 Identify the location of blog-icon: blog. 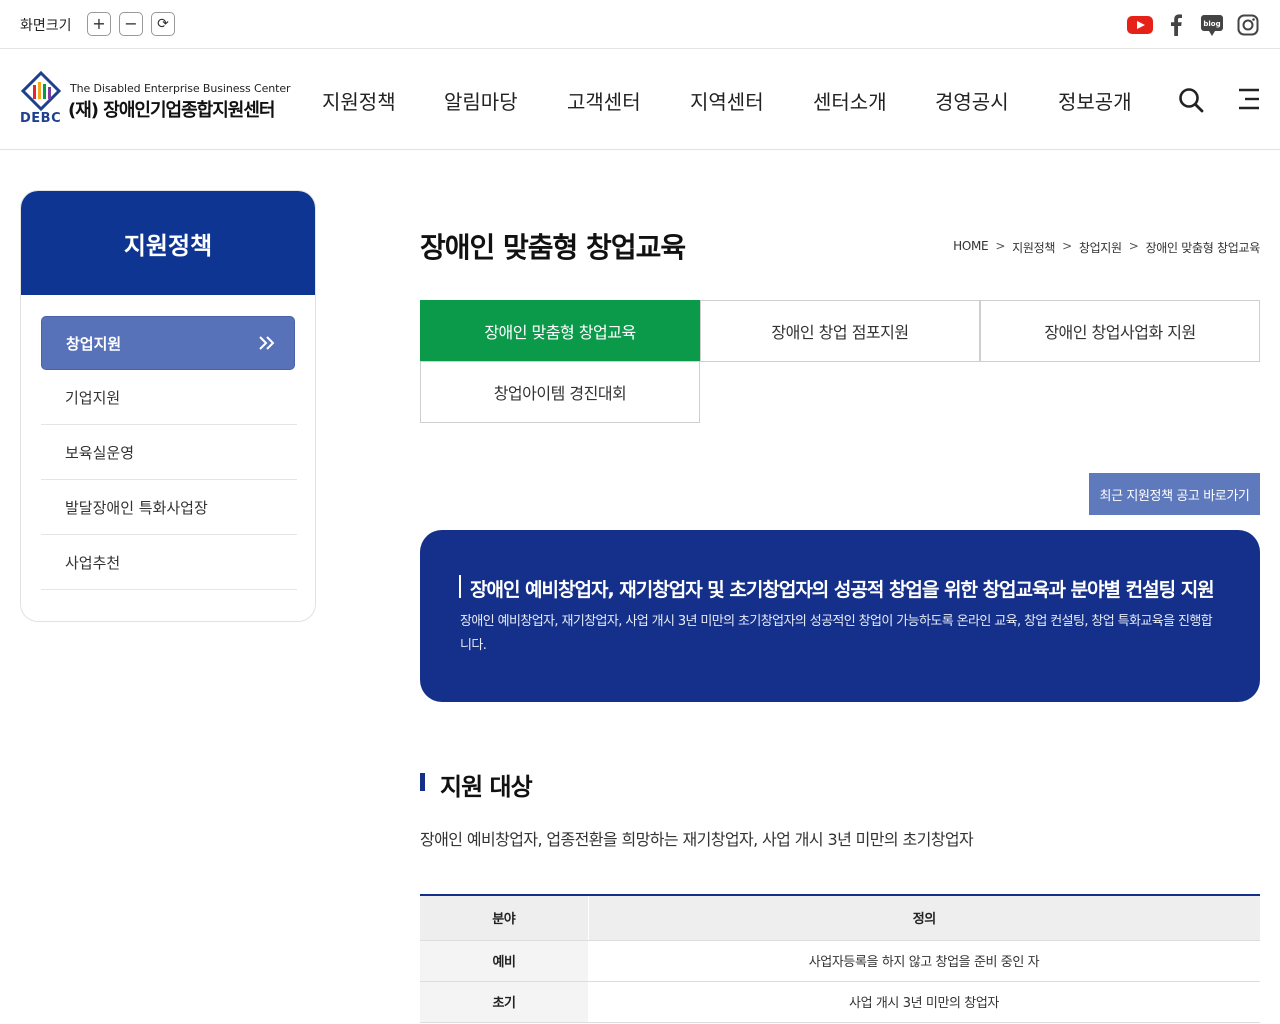
(1212, 25).